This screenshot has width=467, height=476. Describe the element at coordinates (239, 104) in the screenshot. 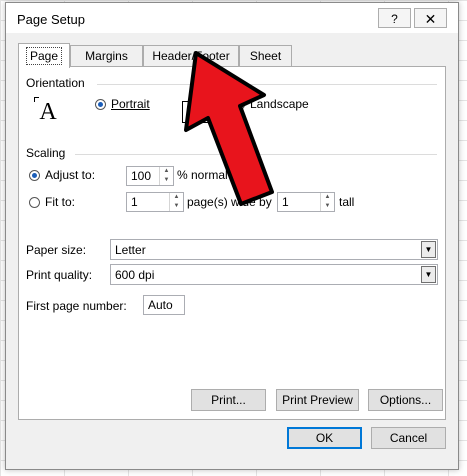

I see `landscape-radio` at that location.